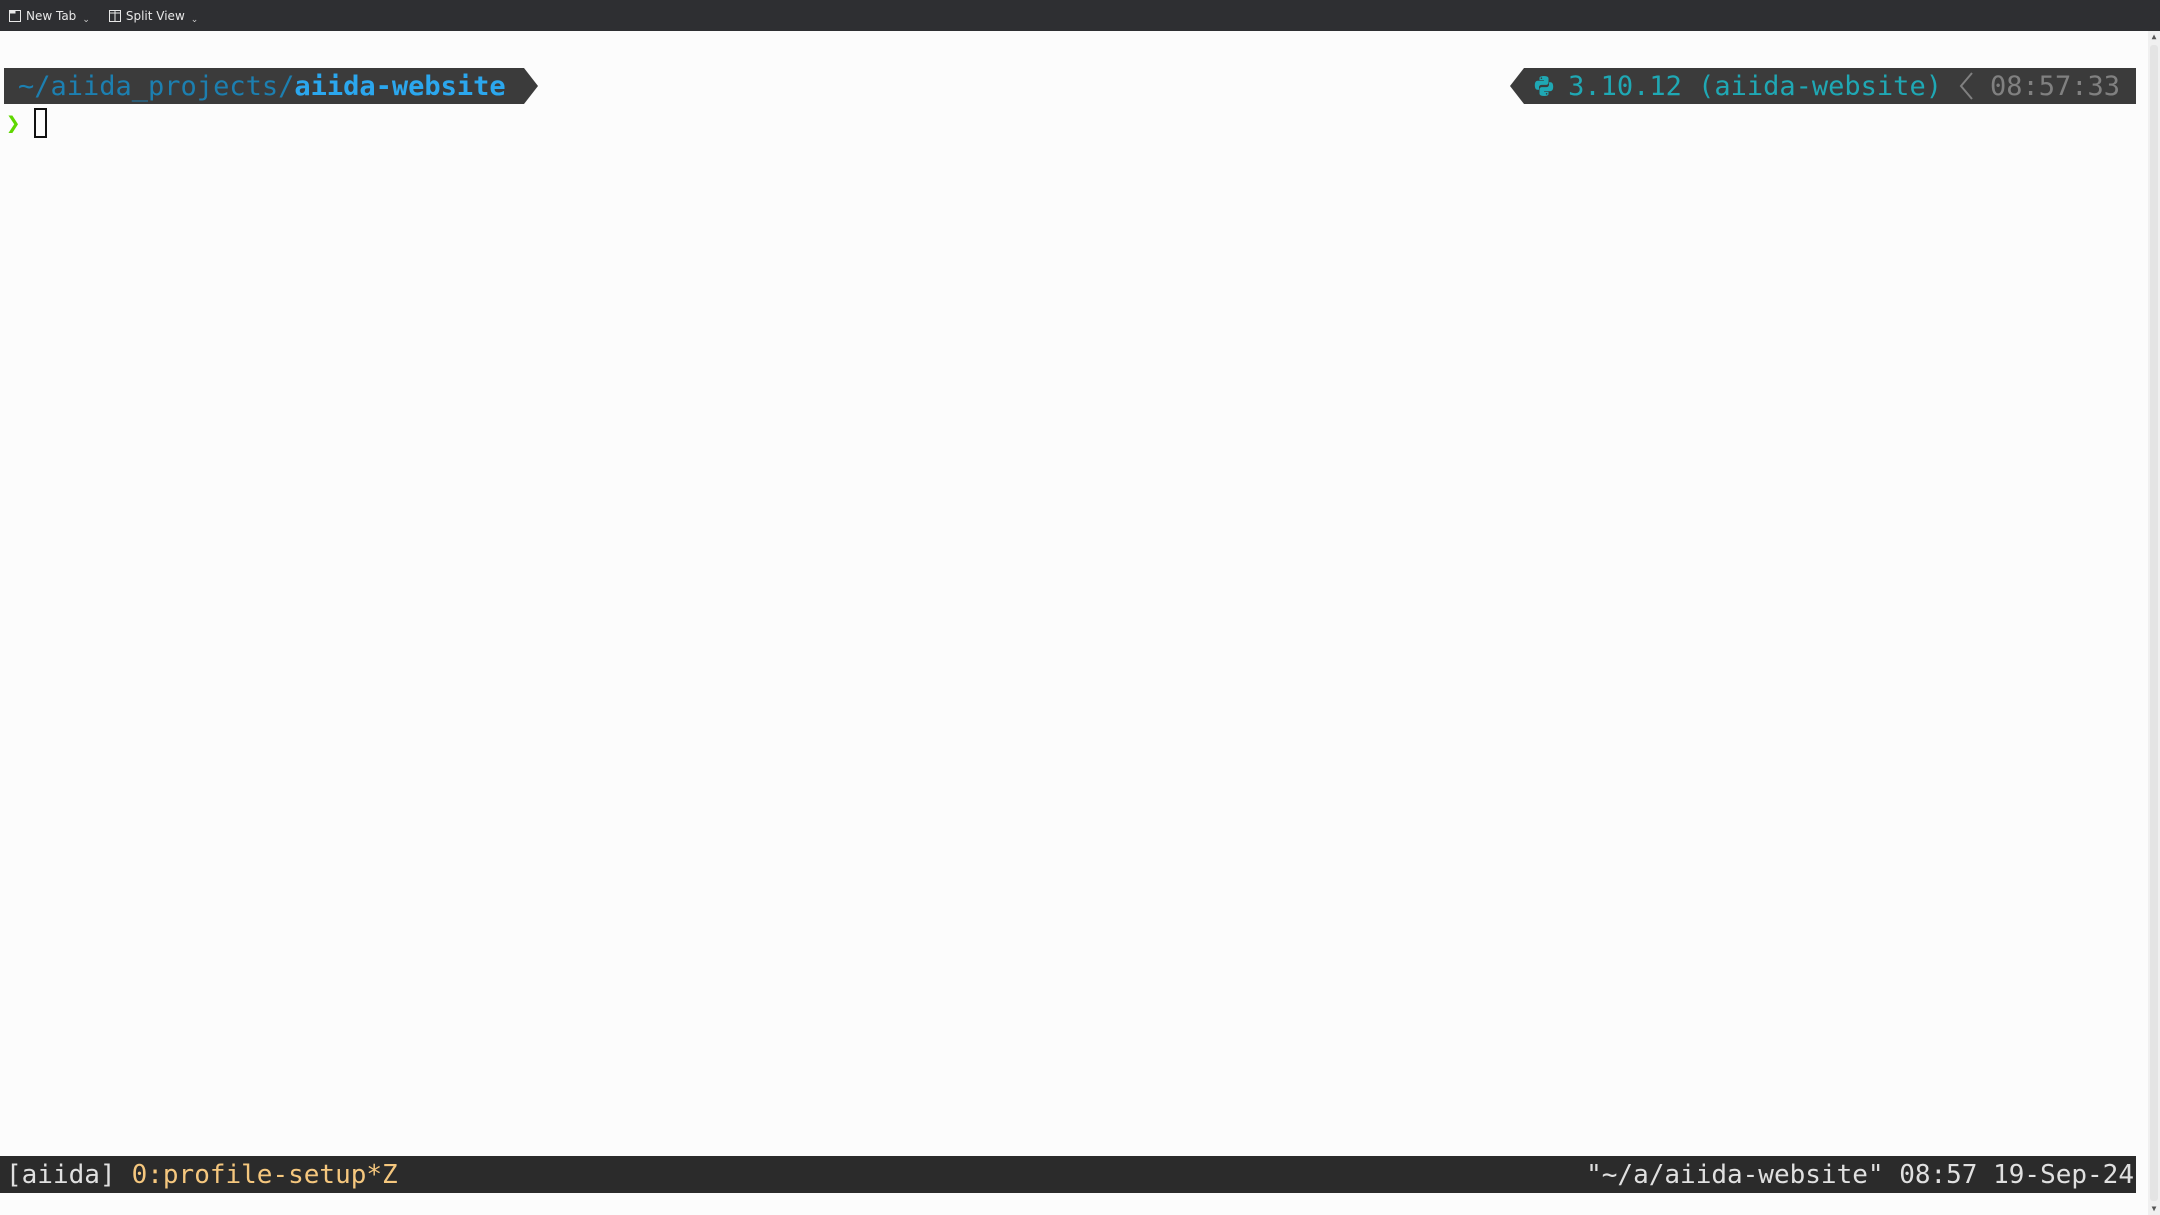  I want to click on env-time-segment: 3.10.12 (aiida-website) 08:57:33, so click(1830, 86).